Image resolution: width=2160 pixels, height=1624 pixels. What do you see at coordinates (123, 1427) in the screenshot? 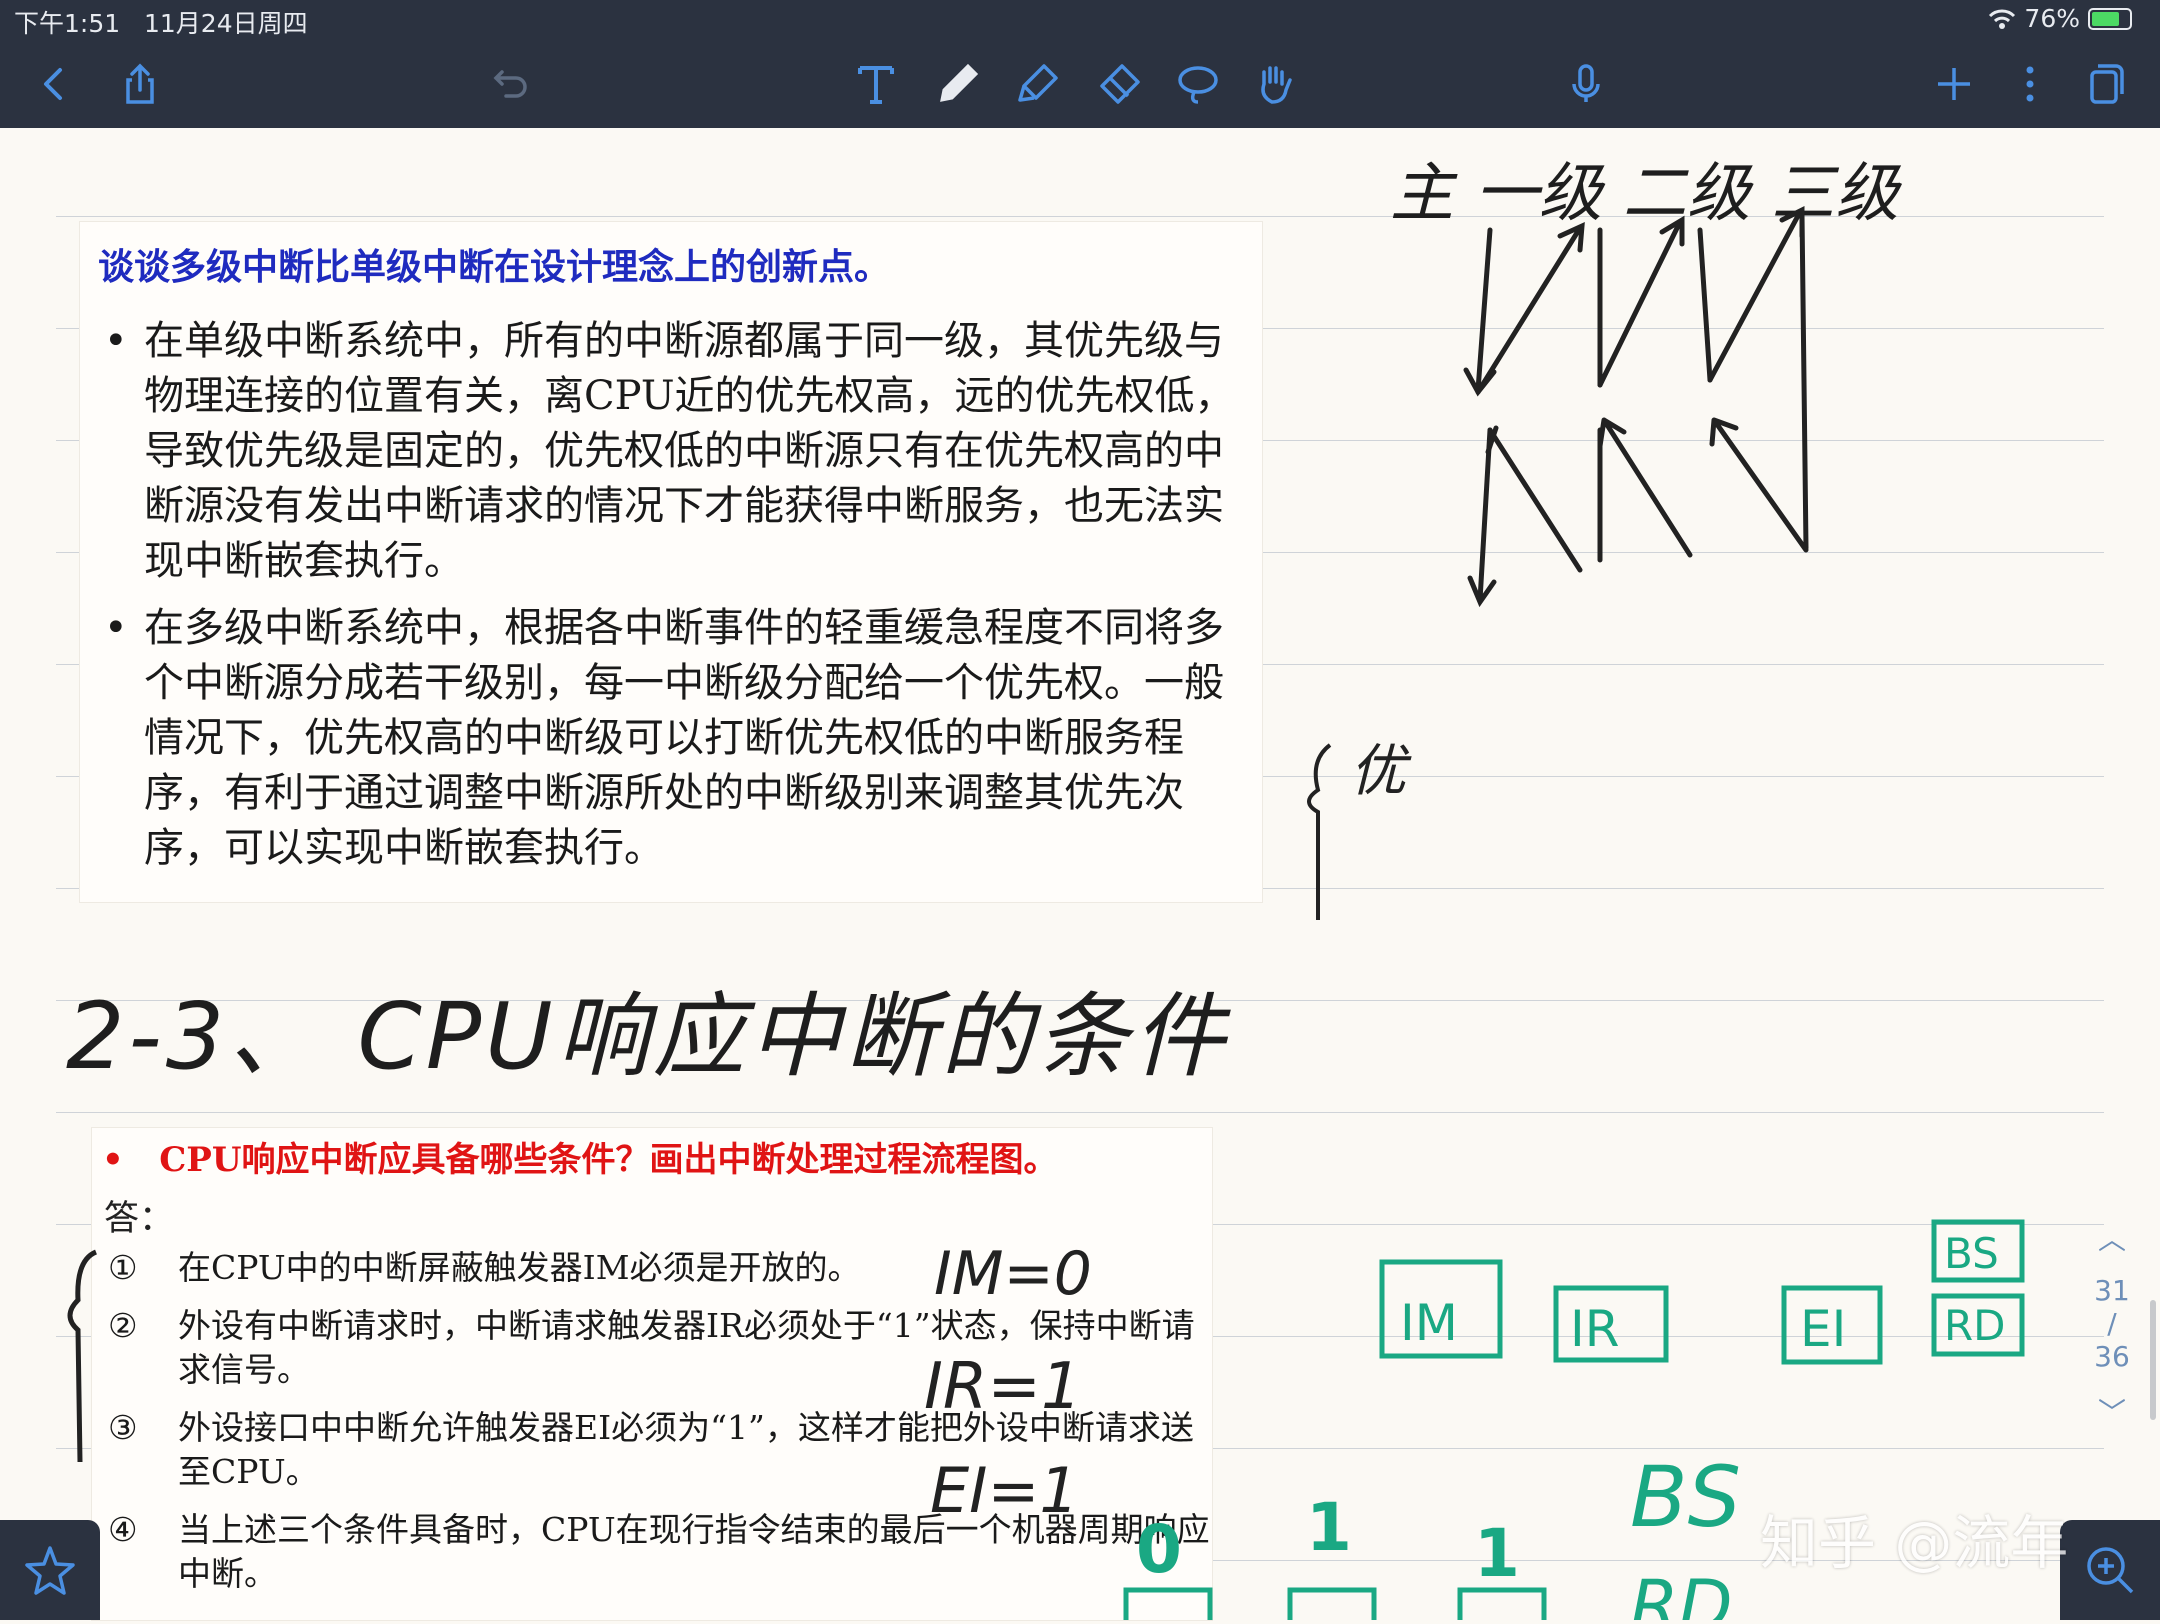
I see `condition-number: ③` at bounding box center [123, 1427].